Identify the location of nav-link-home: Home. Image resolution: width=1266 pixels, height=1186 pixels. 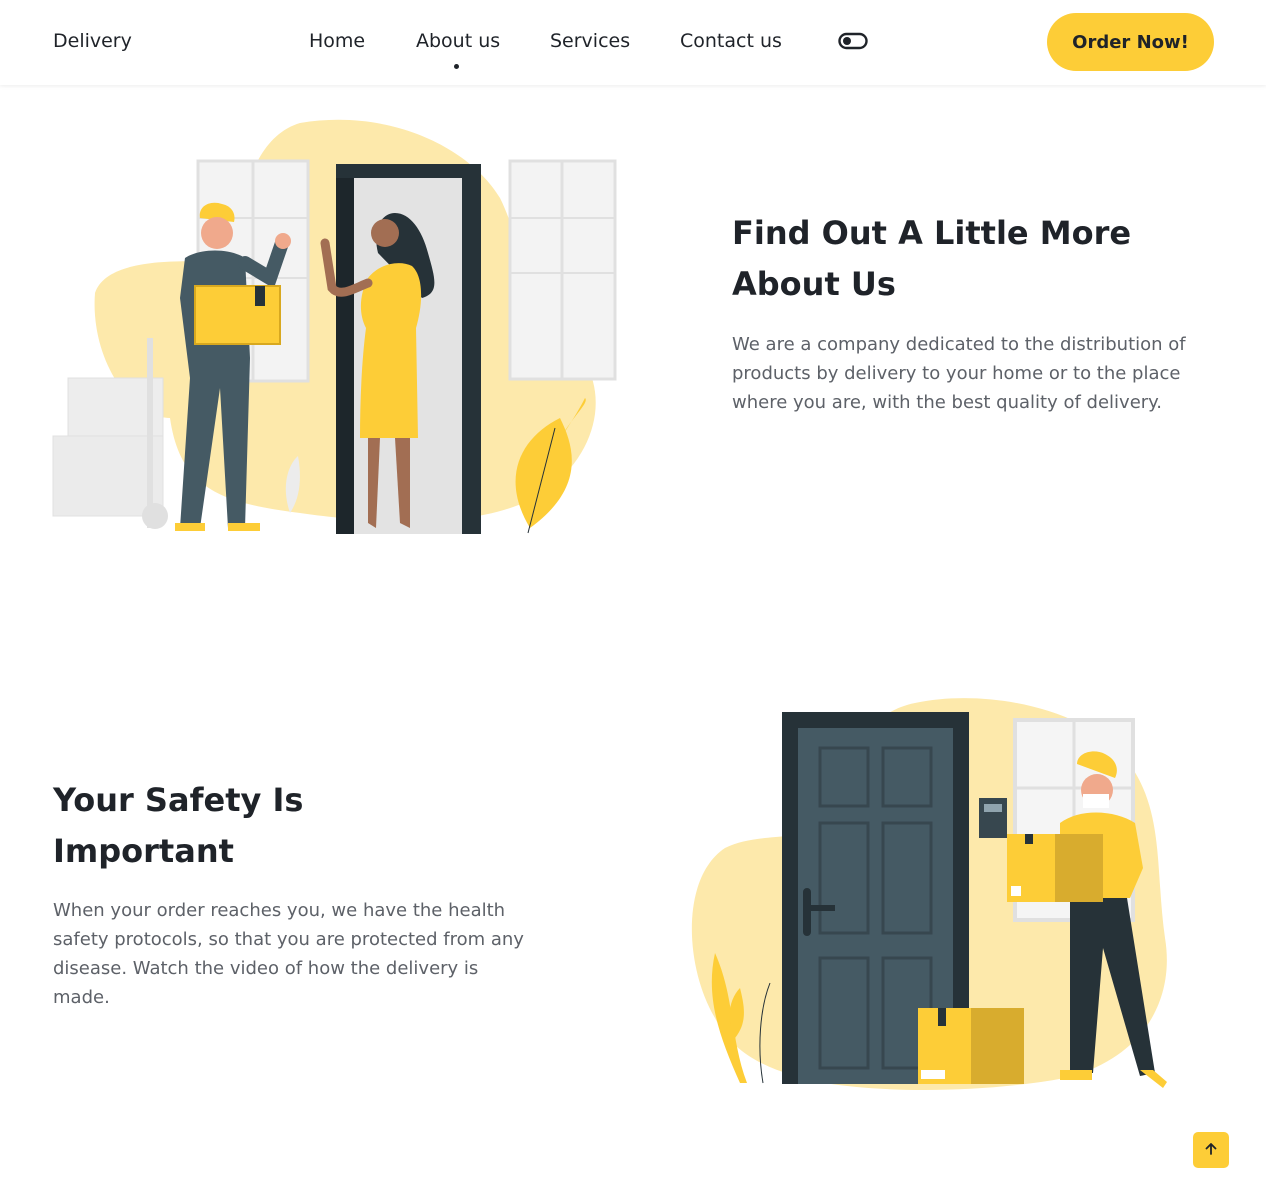
(337, 41).